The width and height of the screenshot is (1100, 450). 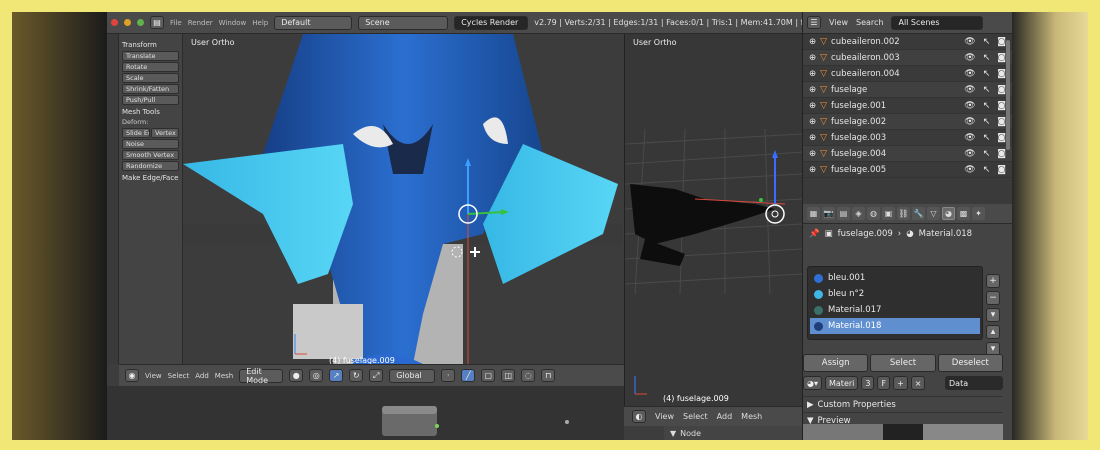 I want to click on outliner-row: ⊕ ▽ cubeaileron.003 👁 ↖ ◙, so click(x=907, y=58).